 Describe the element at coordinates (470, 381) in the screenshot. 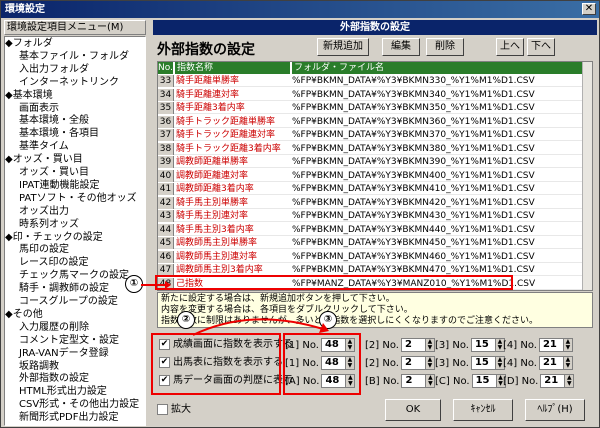

I see `index-spinner: [C] No. 15 ▲ ▼` at that location.